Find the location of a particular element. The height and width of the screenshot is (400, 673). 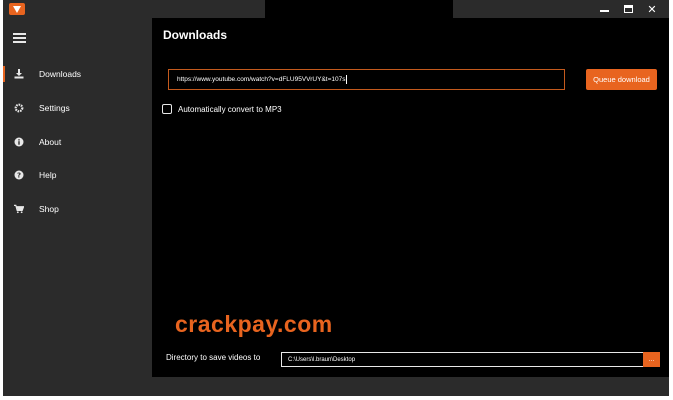

watermark-text: crackpay.com is located at coordinates (254, 324).